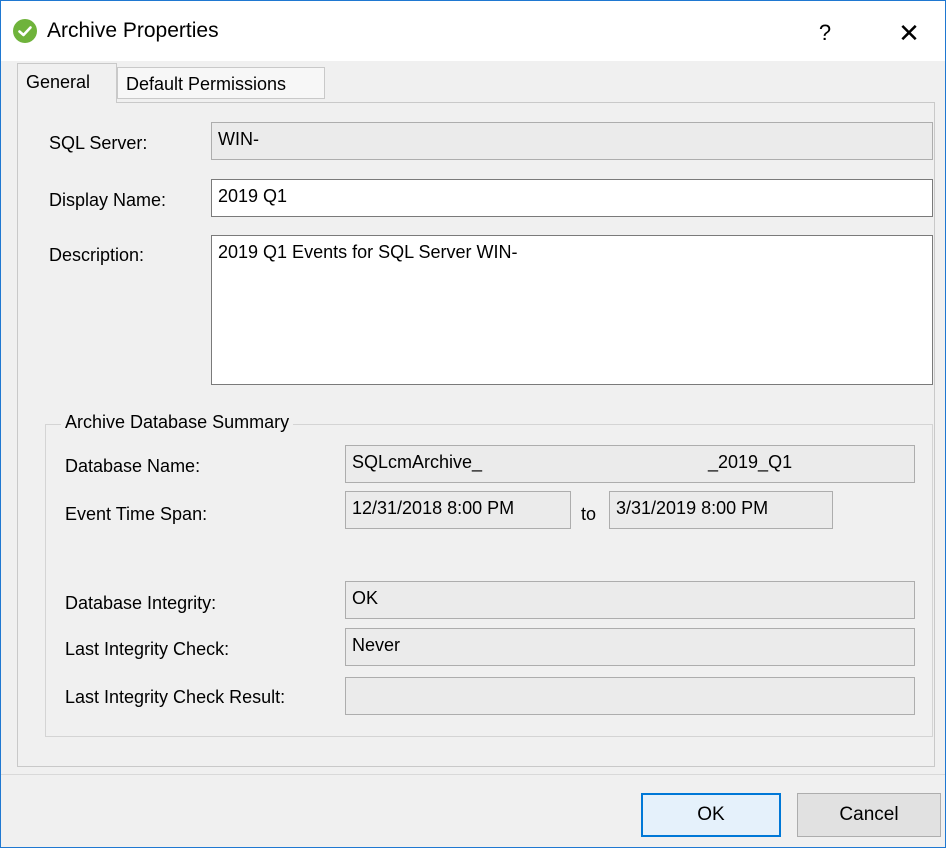  What do you see at coordinates (630, 464) in the screenshot?
I see `database-name-field: SQLcmArchive_ _2019_Q1` at bounding box center [630, 464].